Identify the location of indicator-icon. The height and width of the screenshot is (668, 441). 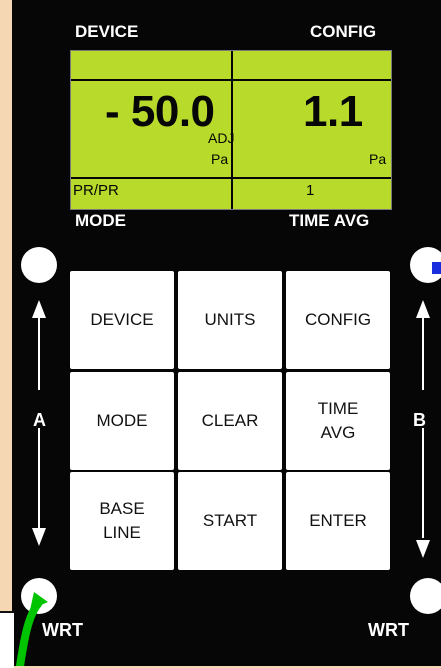
(436, 268).